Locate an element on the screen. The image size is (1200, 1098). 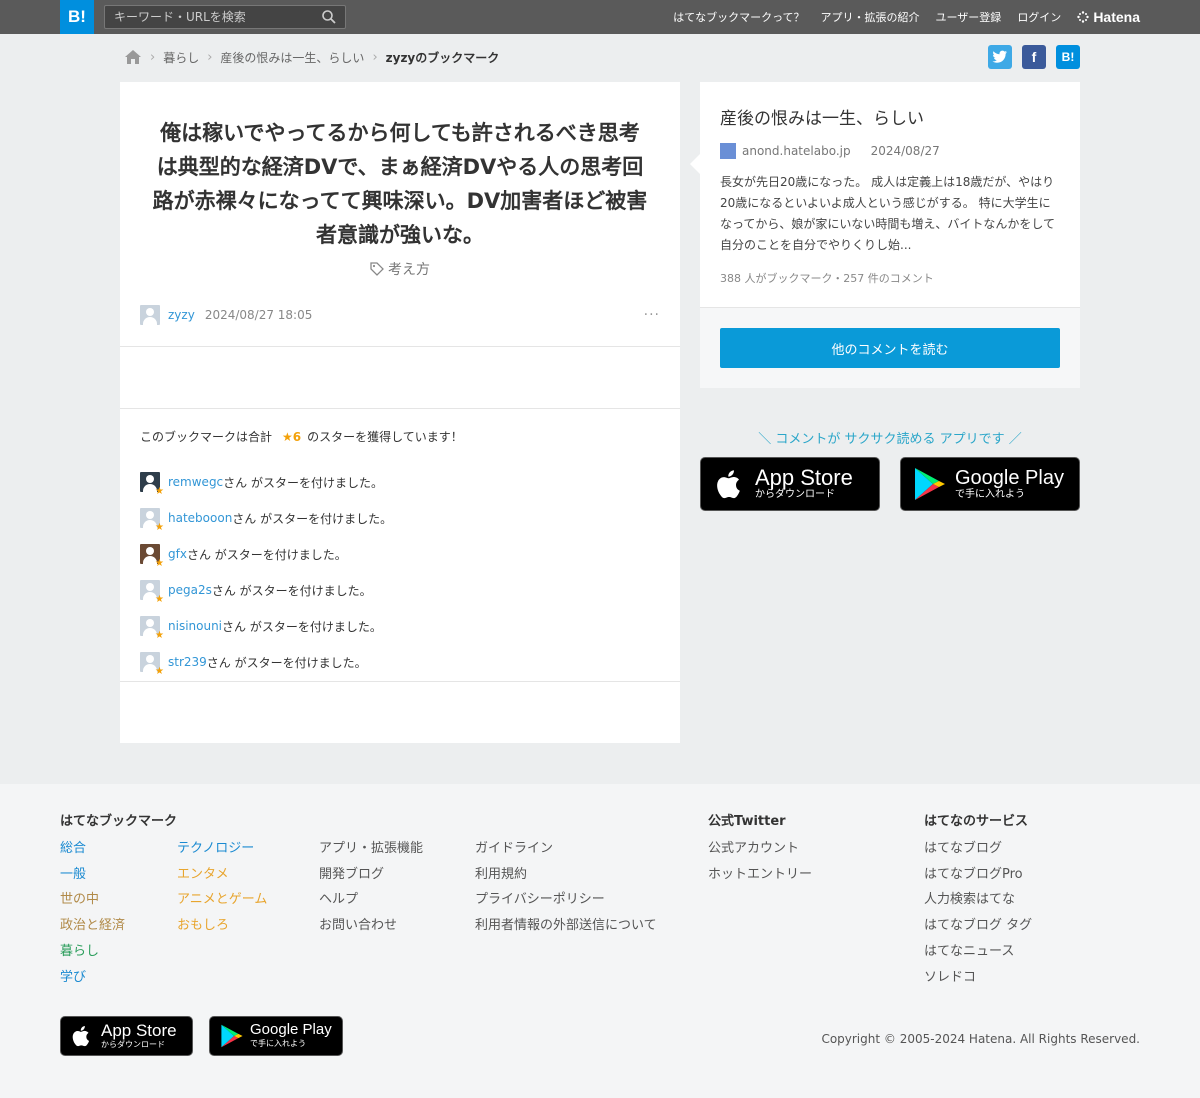
footer-twitter-title: 公式Twitter is located at coordinates (747, 821).